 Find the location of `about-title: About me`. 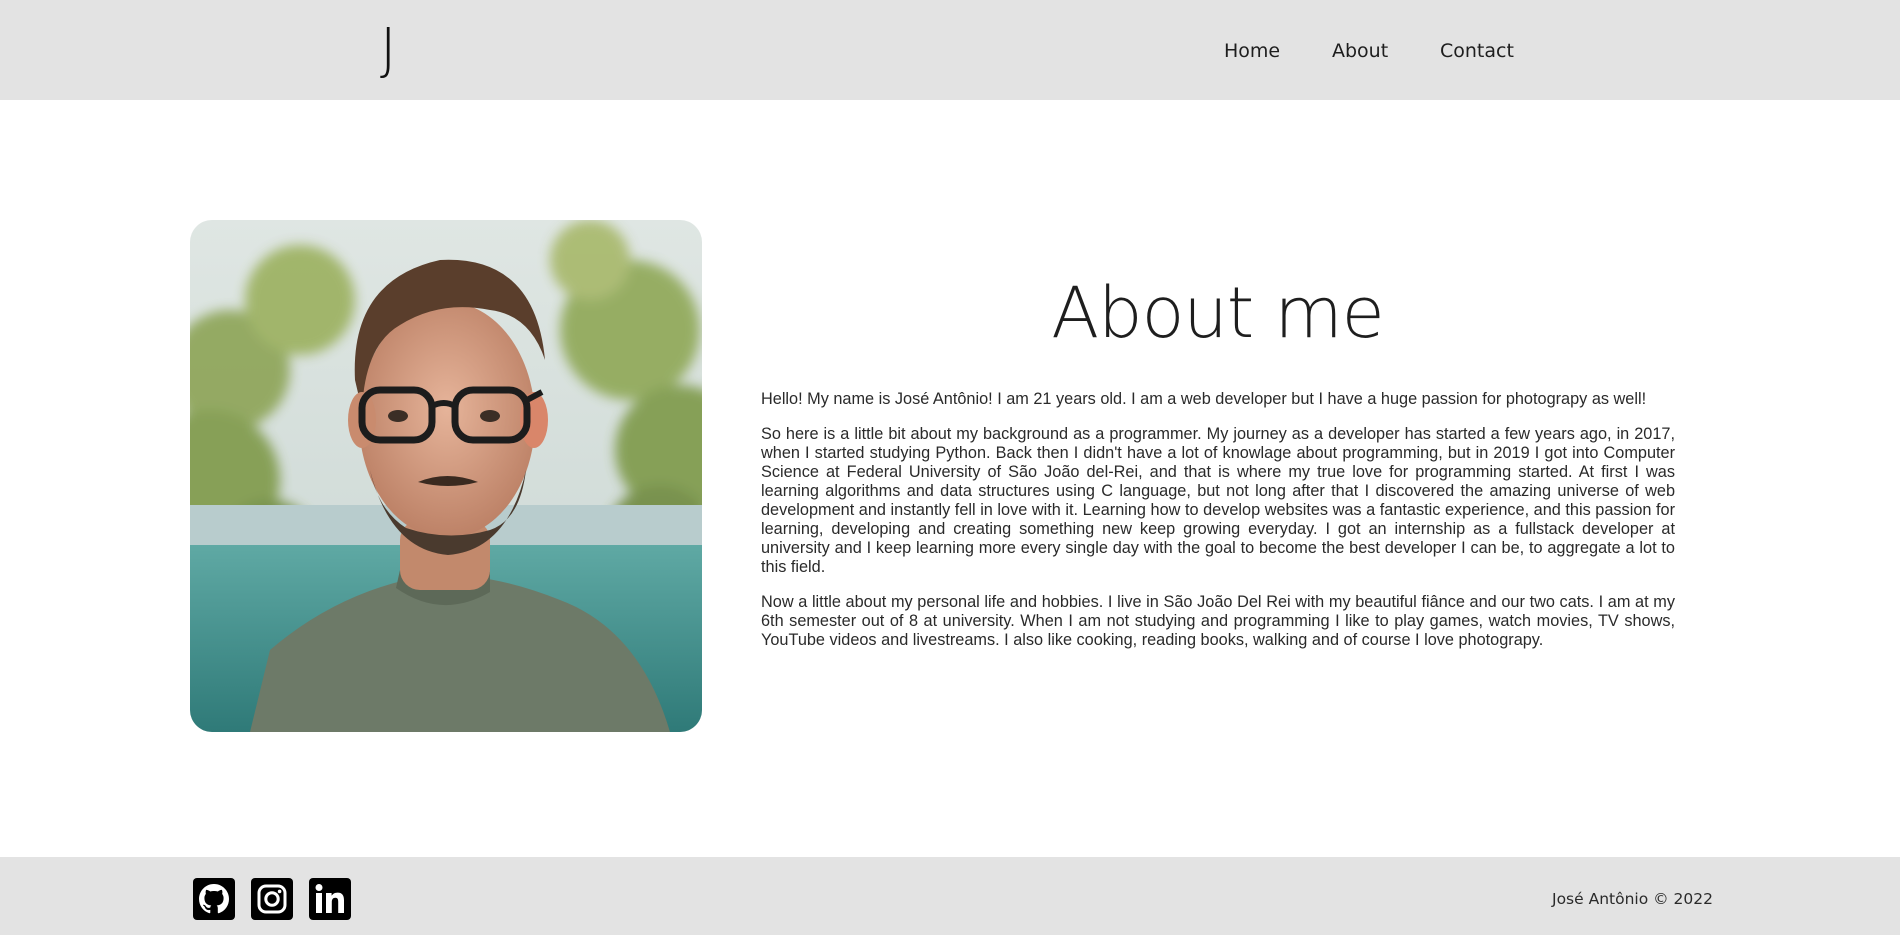

about-title: About me is located at coordinates (1217, 313).